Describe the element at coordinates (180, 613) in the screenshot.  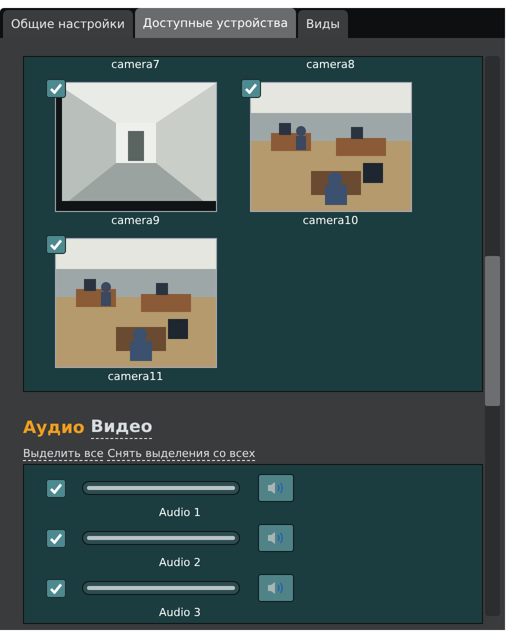
I see `audio-label: Audio 3` at that location.